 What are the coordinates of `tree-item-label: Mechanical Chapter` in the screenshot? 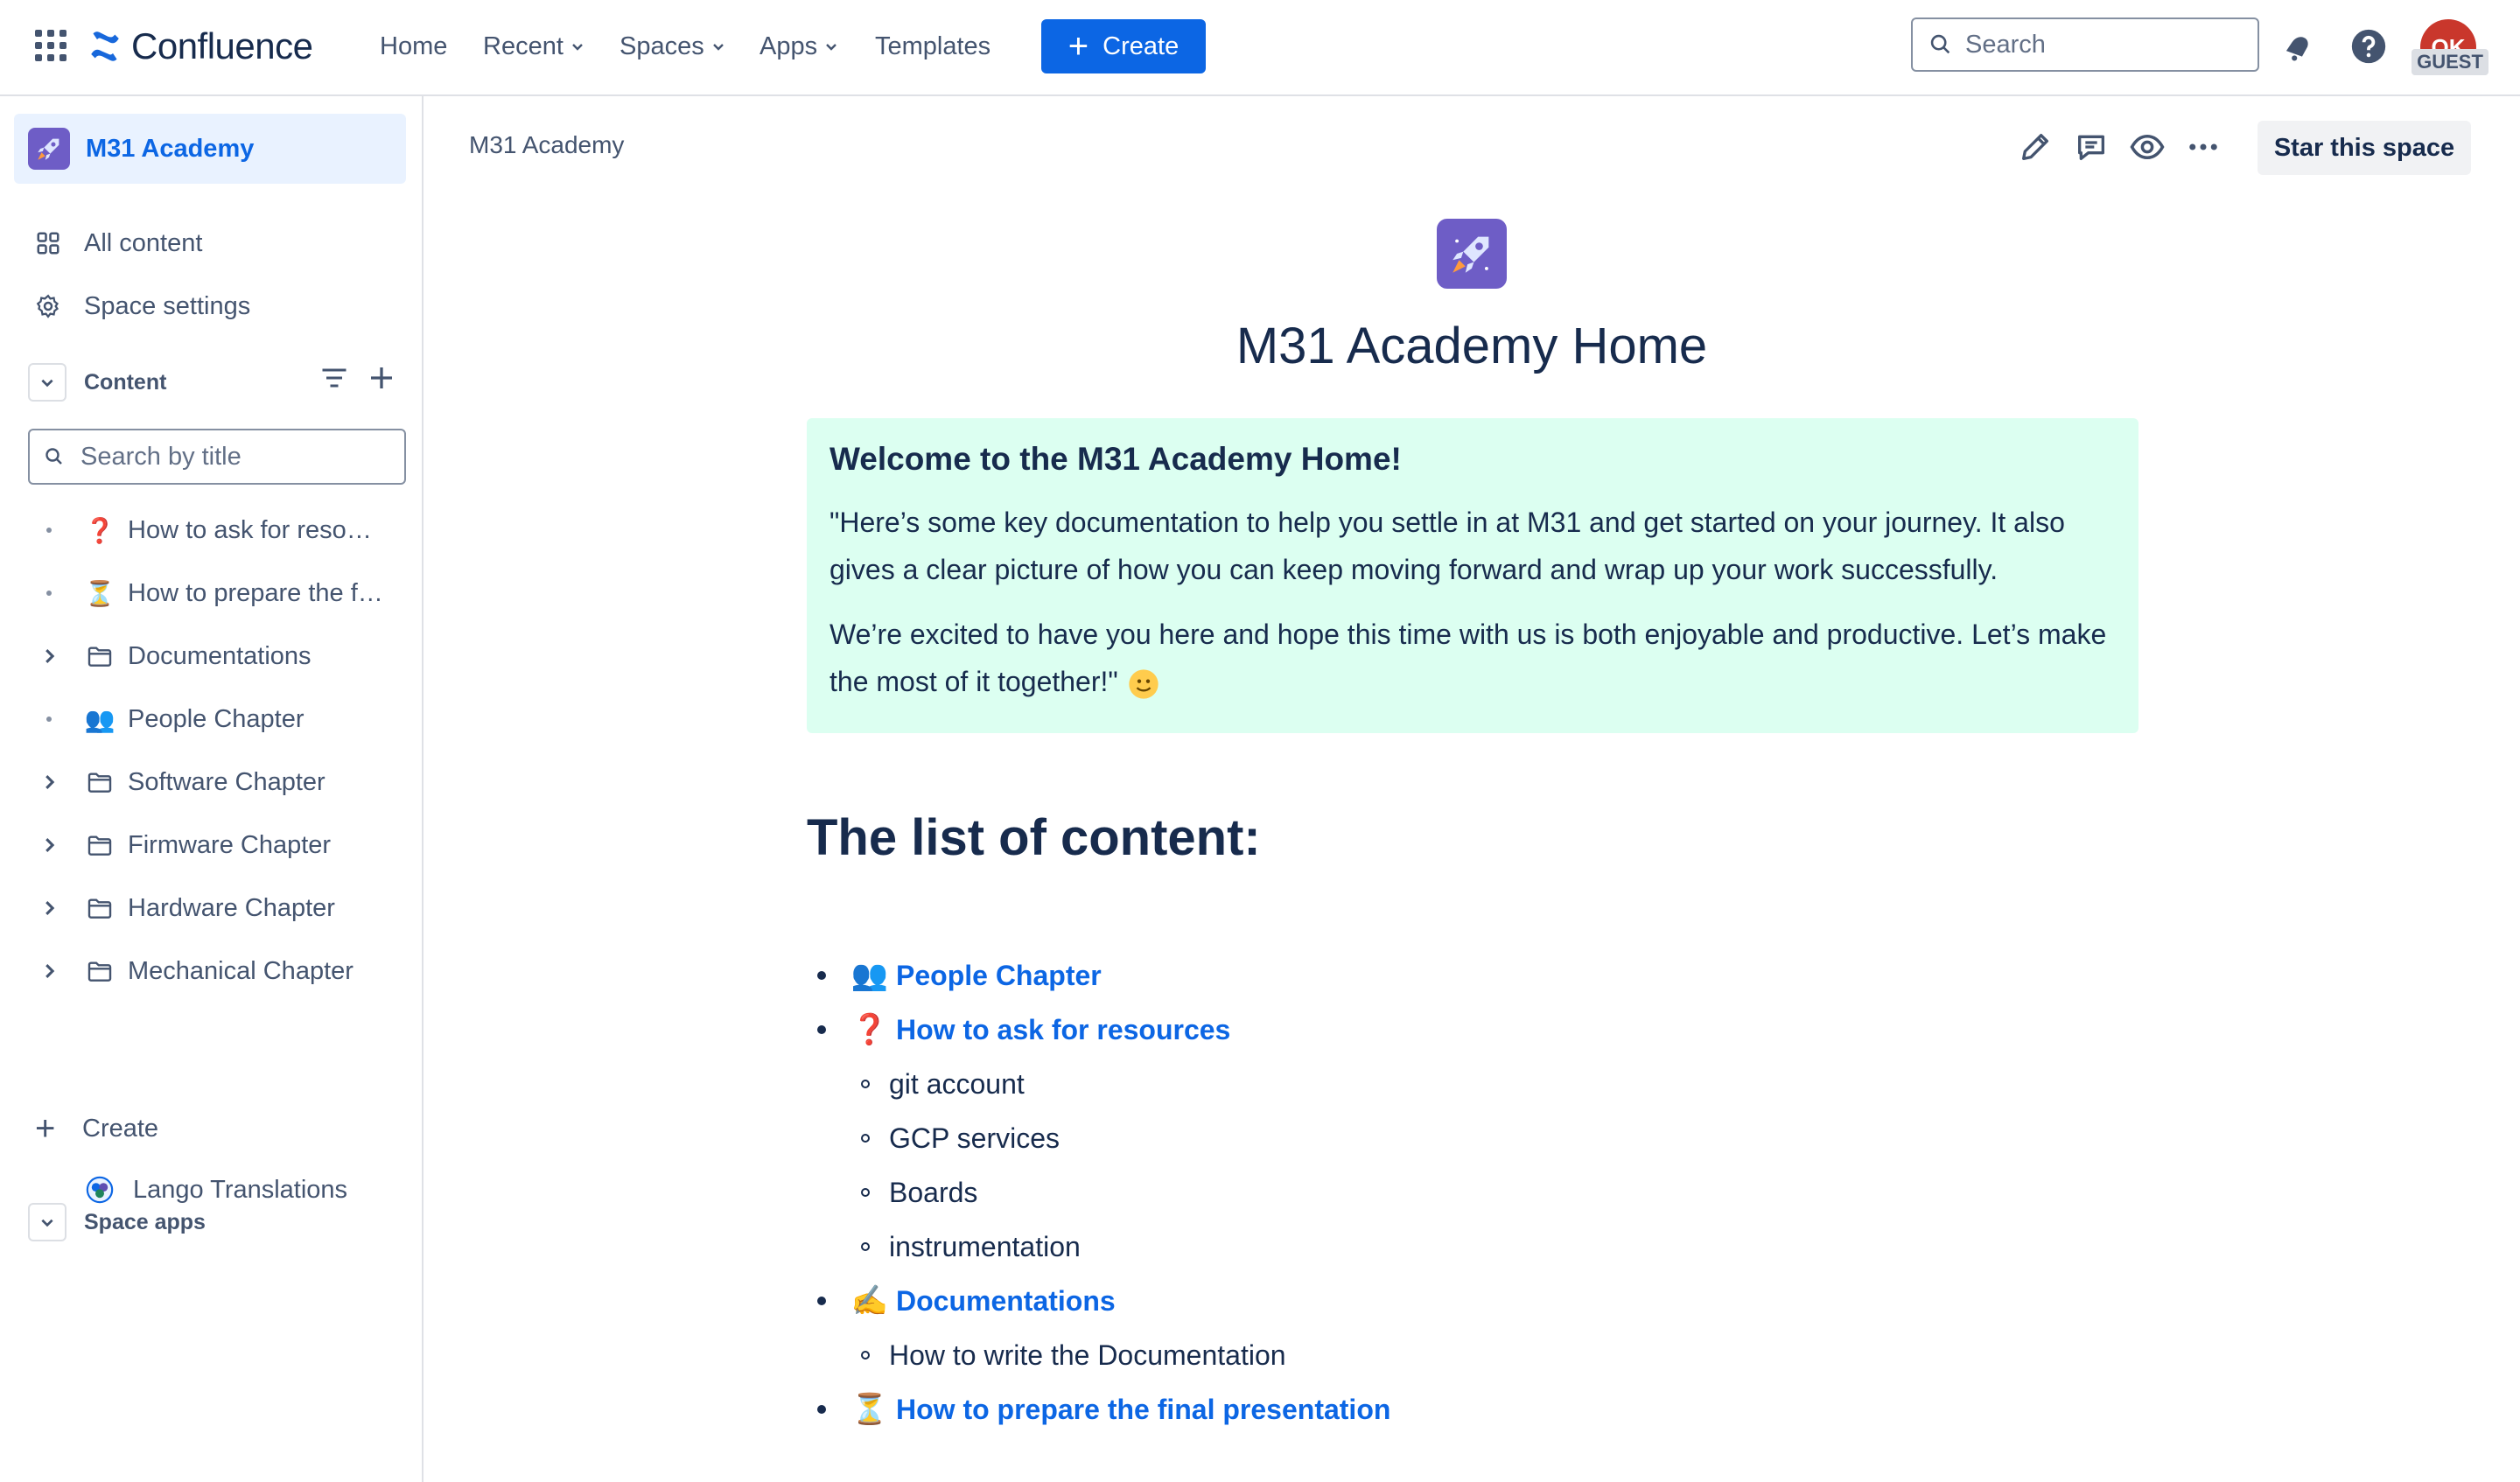 It's located at (241, 970).